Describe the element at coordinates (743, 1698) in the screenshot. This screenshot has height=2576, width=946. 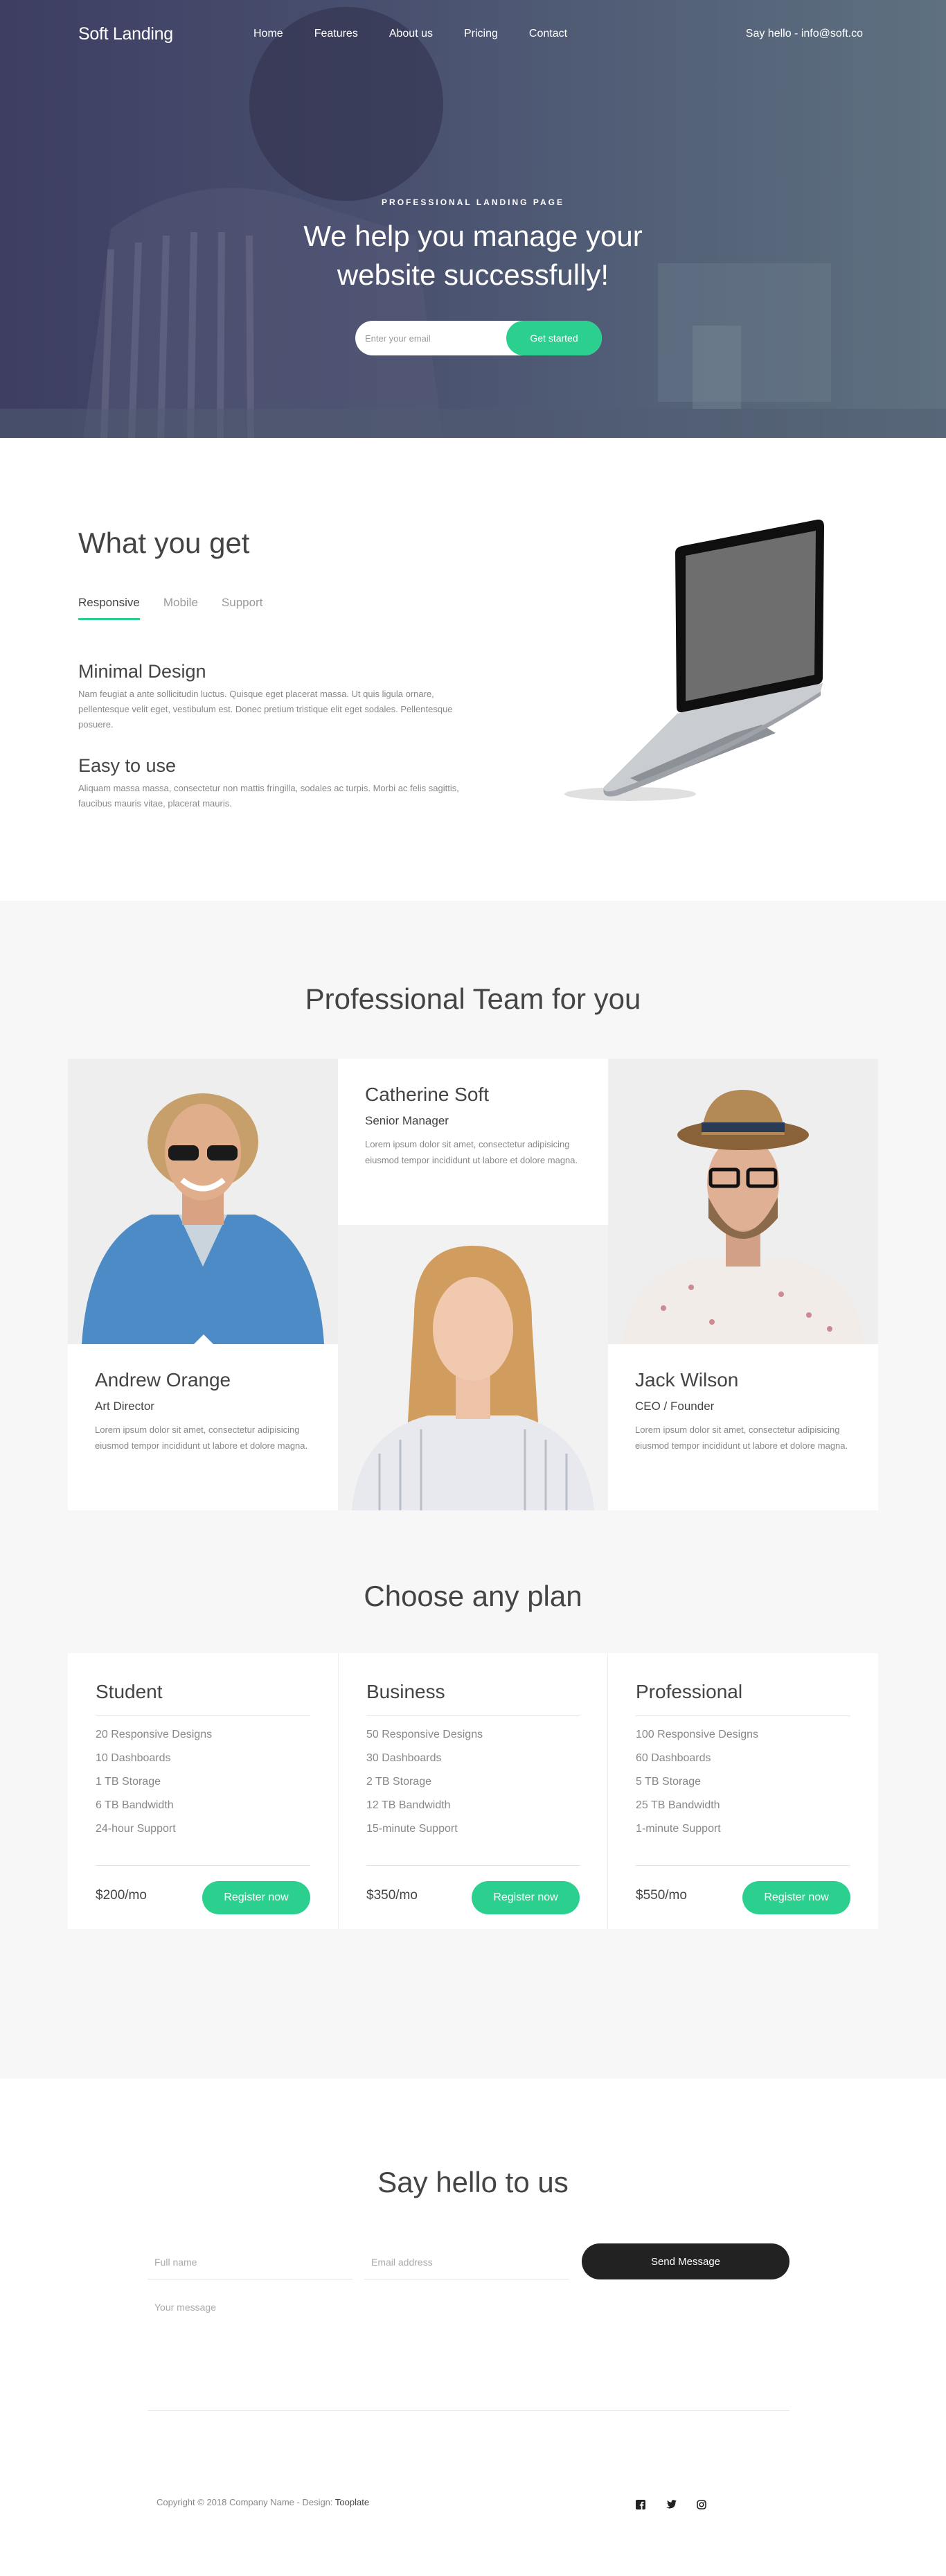
I see `plan-name: Professional` at that location.